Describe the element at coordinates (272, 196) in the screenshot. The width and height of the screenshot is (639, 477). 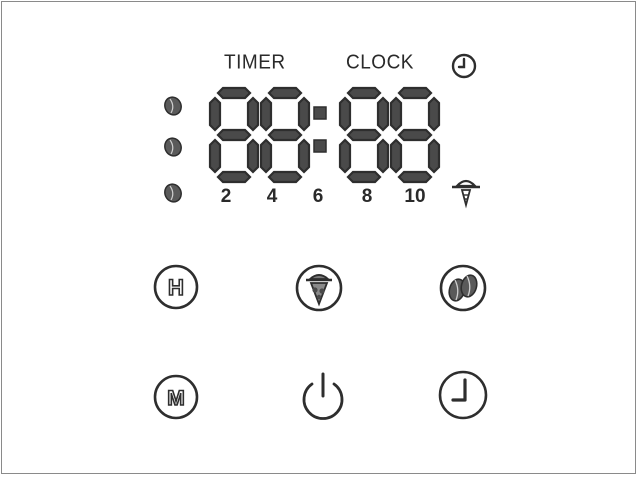
I see `scale-4: 4` at that location.